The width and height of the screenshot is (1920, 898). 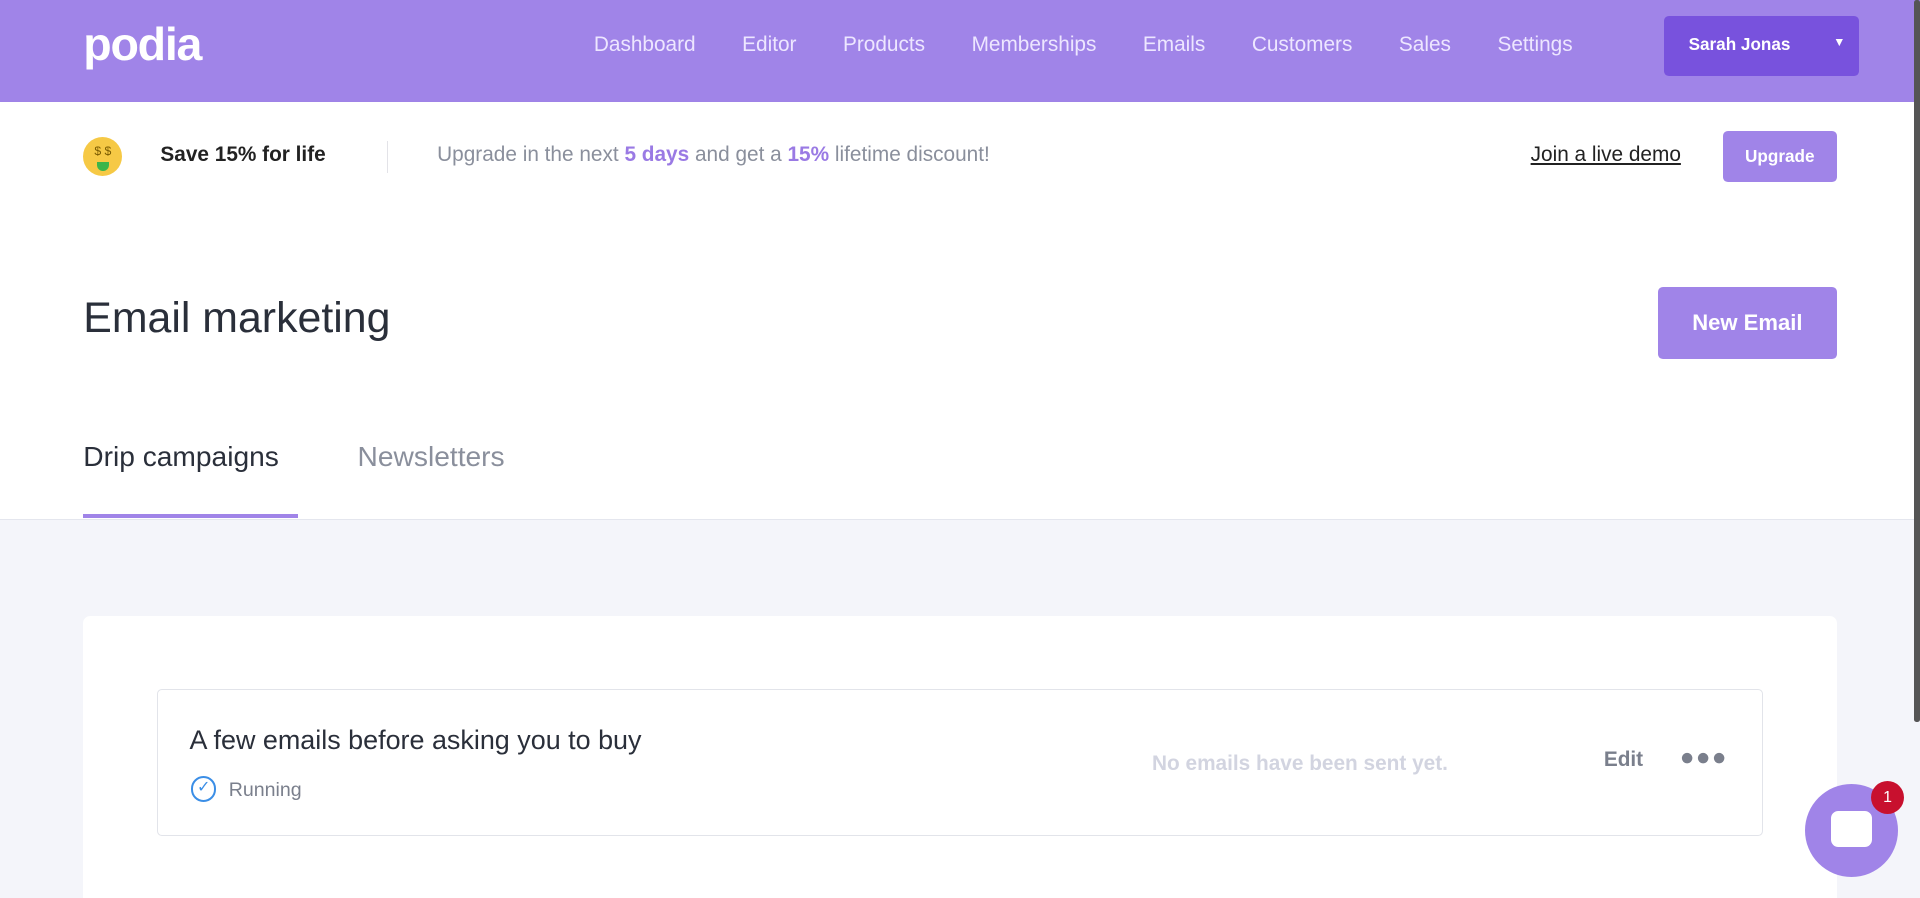 What do you see at coordinates (769, 45) in the screenshot?
I see `nav-editor: Editor` at bounding box center [769, 45].